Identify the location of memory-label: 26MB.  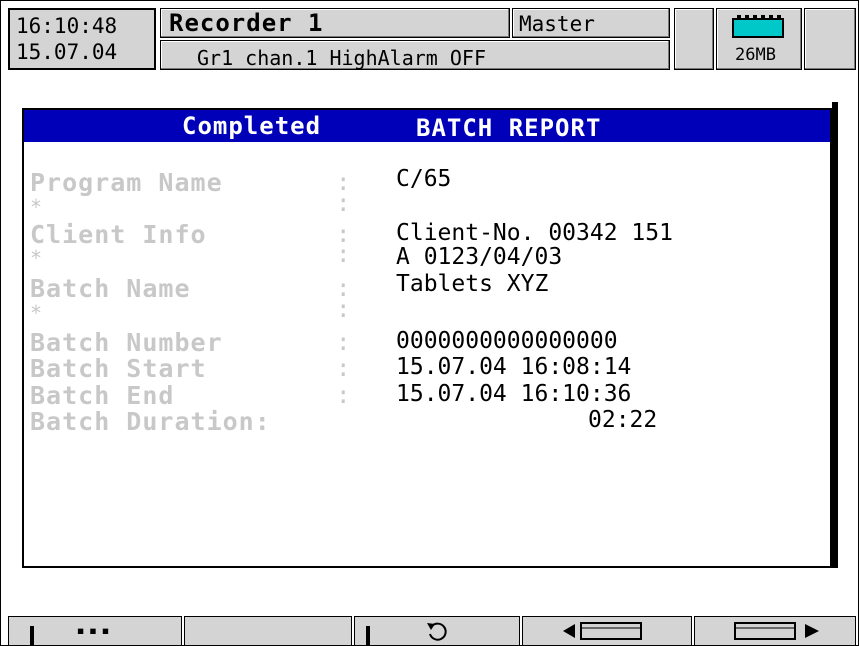
(755, 55).